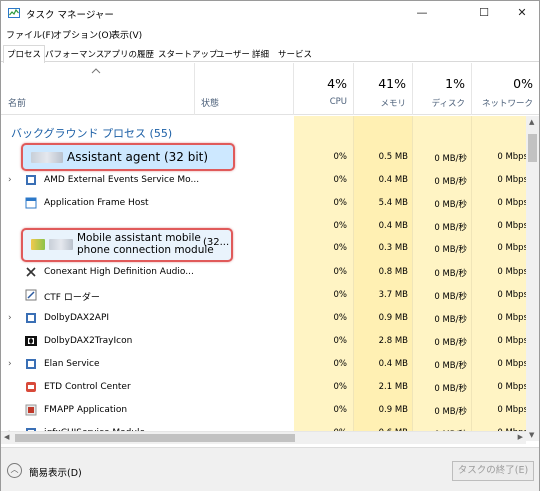 Image resolution: width=540 pixels, height=491 pixels. What do you see at coordinates (96, 71) in the screenshot?
I see `sort-up-icon` at bounding box center [96, 71].